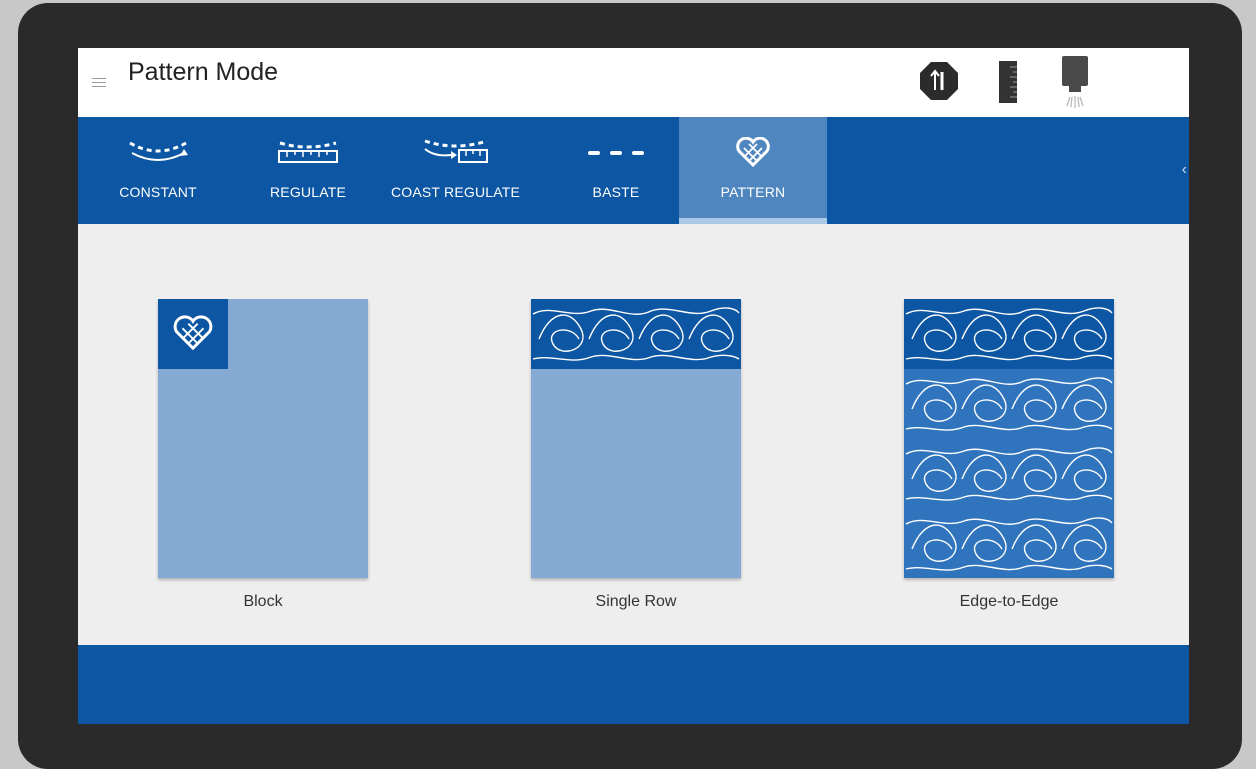  I want to click on edge-to-edge-preview, so click(1009, 438).